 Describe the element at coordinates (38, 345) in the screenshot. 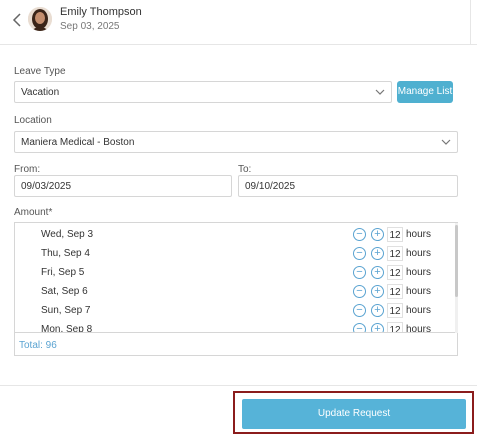

I see `total-hours: Total: 96` at that location.